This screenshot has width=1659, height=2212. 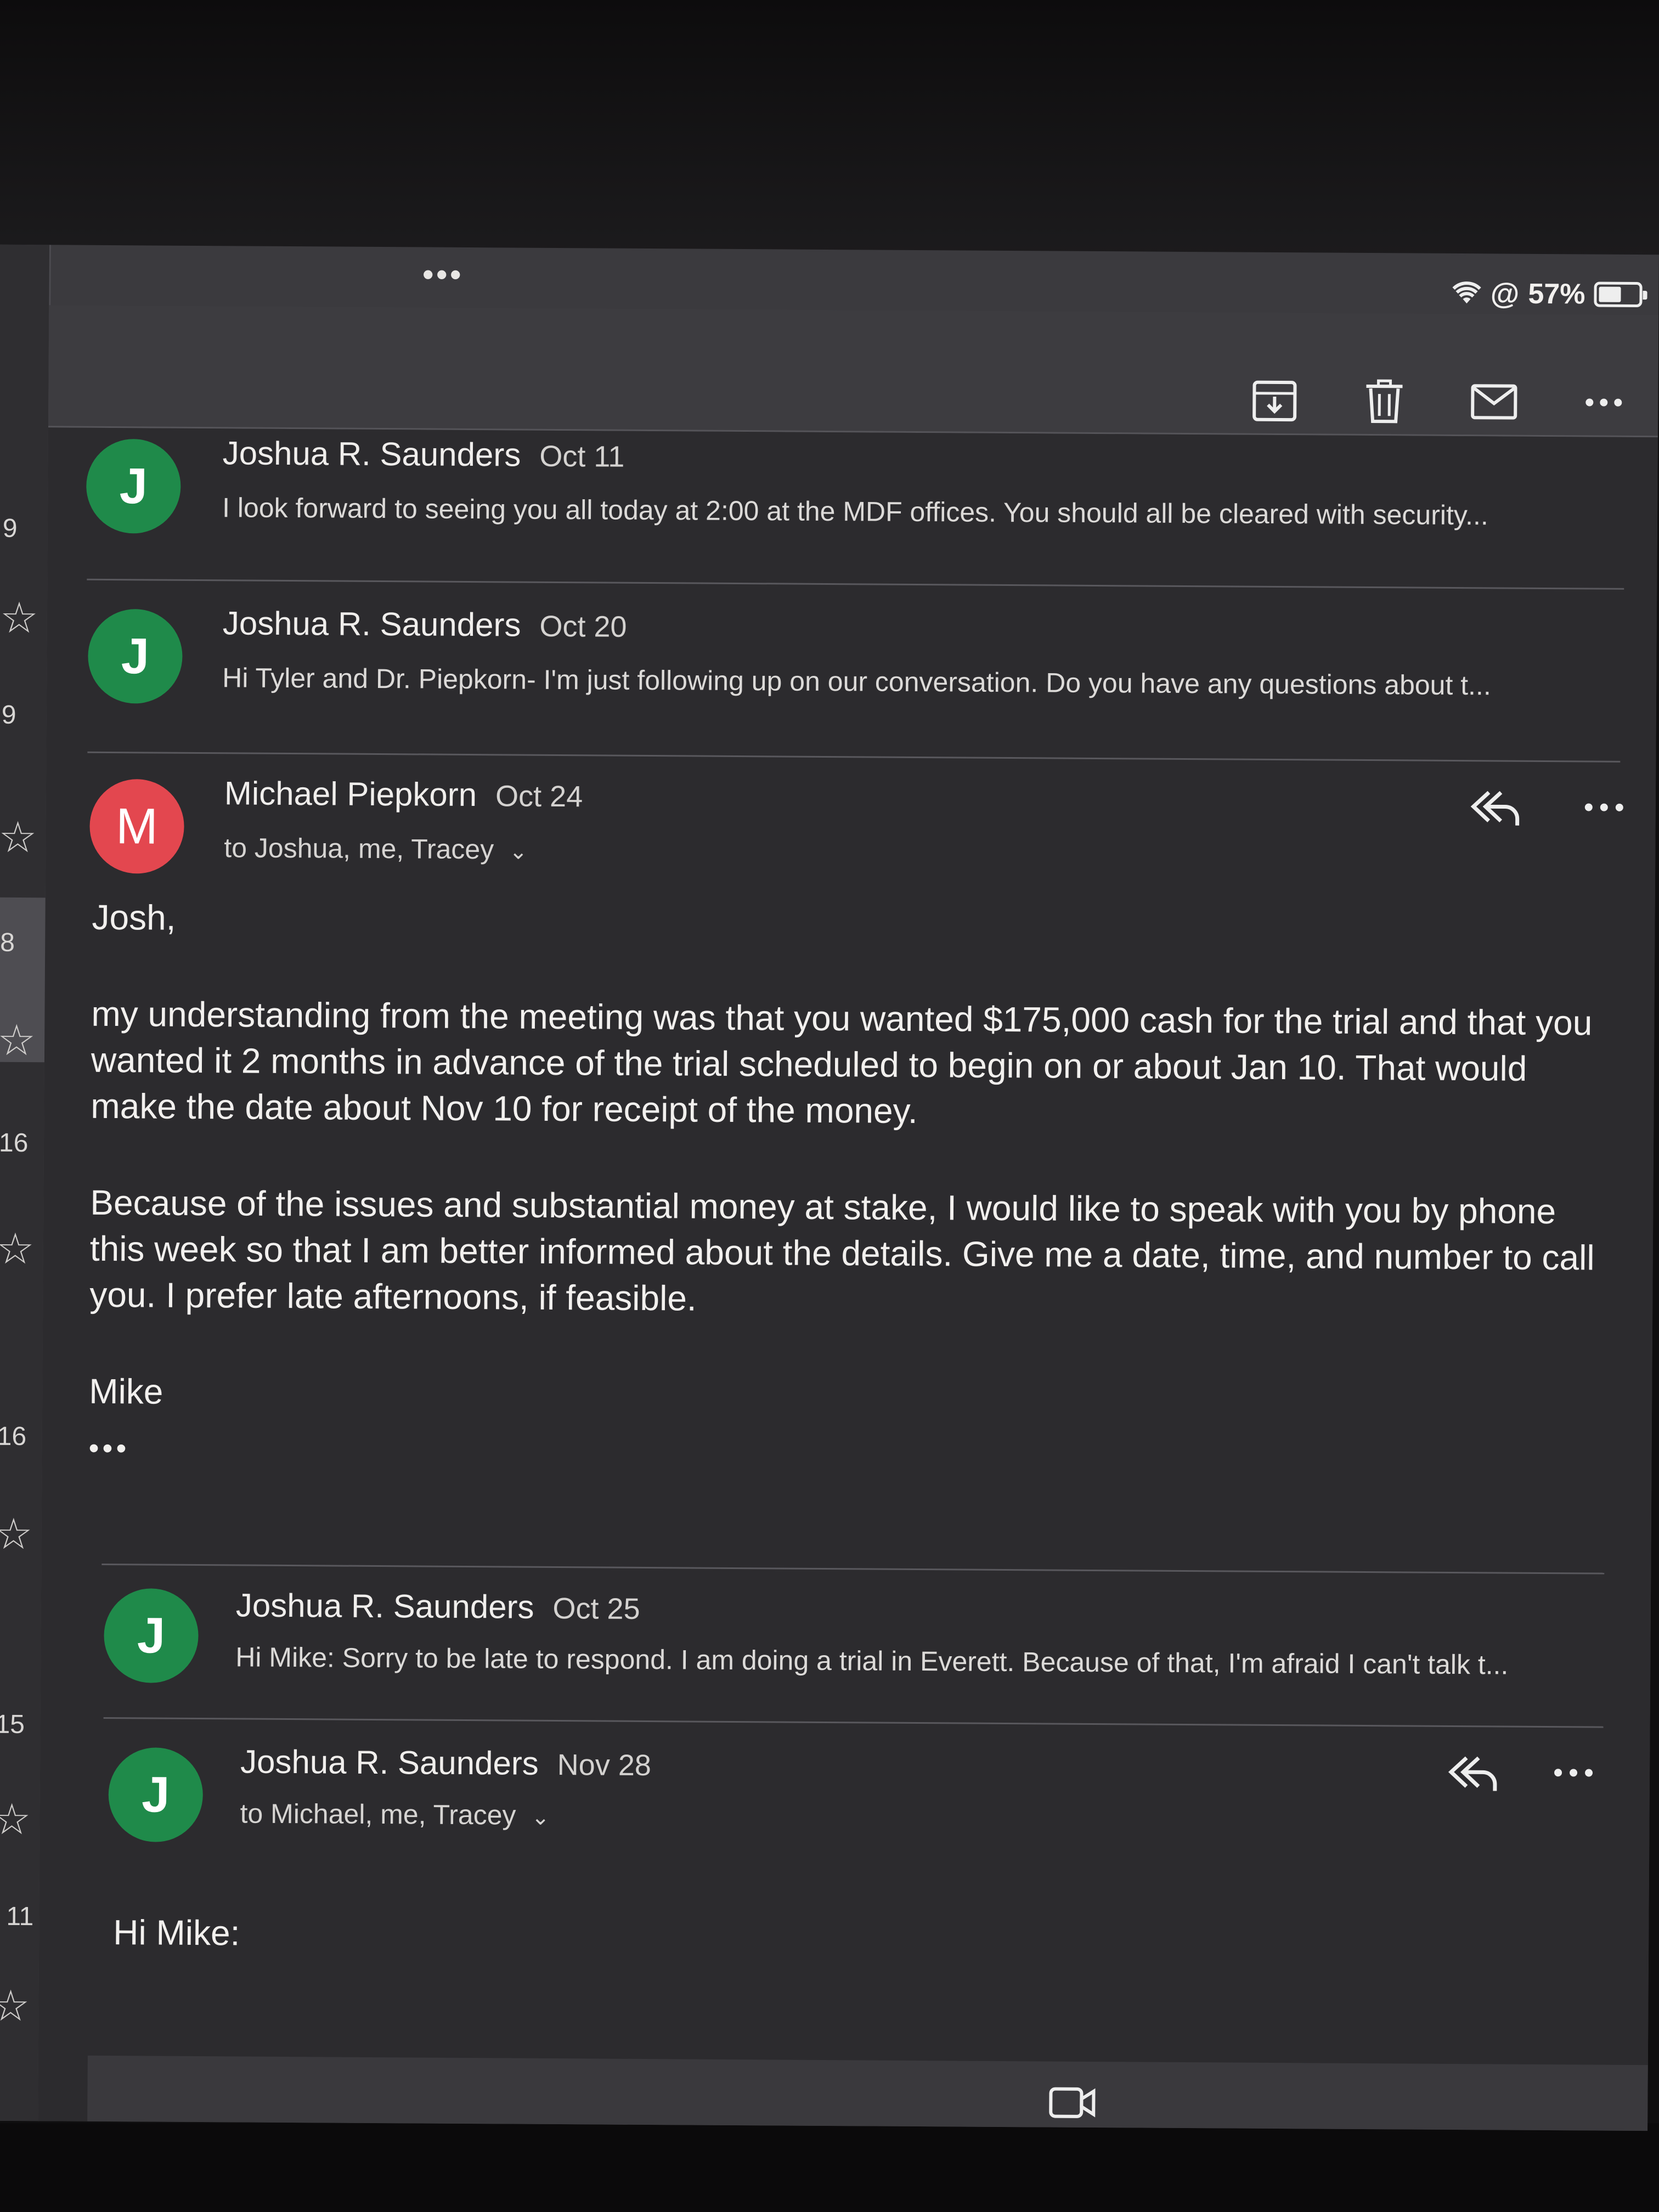 I want to click on sender-name: Michael Piepkorn, so click(x=350, y=794).